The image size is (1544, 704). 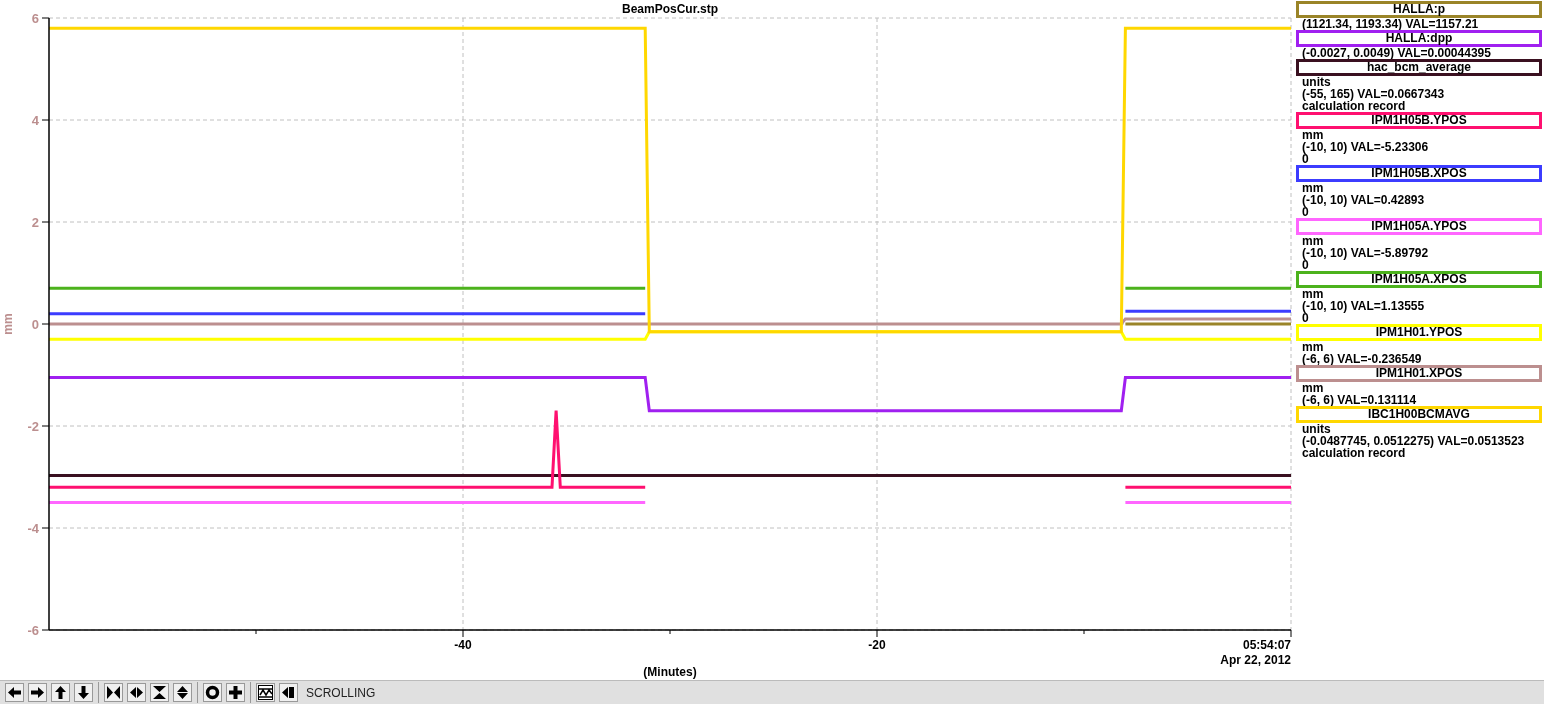 I want to click on x-tick-label: -20, so click(x=877, y=645).